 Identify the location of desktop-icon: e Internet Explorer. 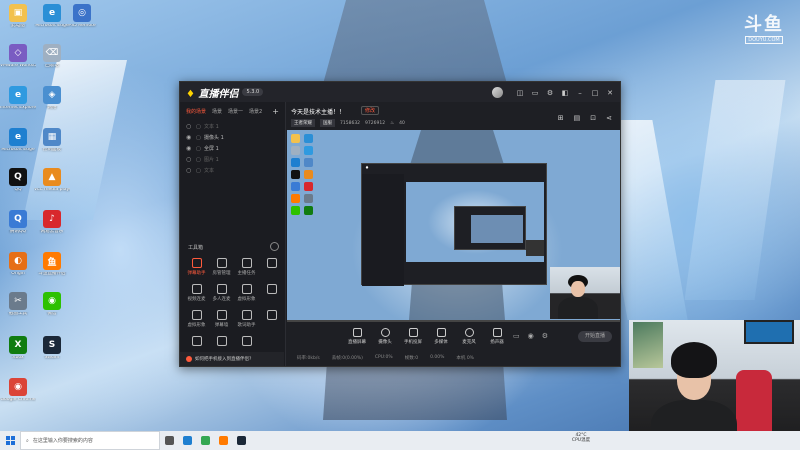
(18, 98).